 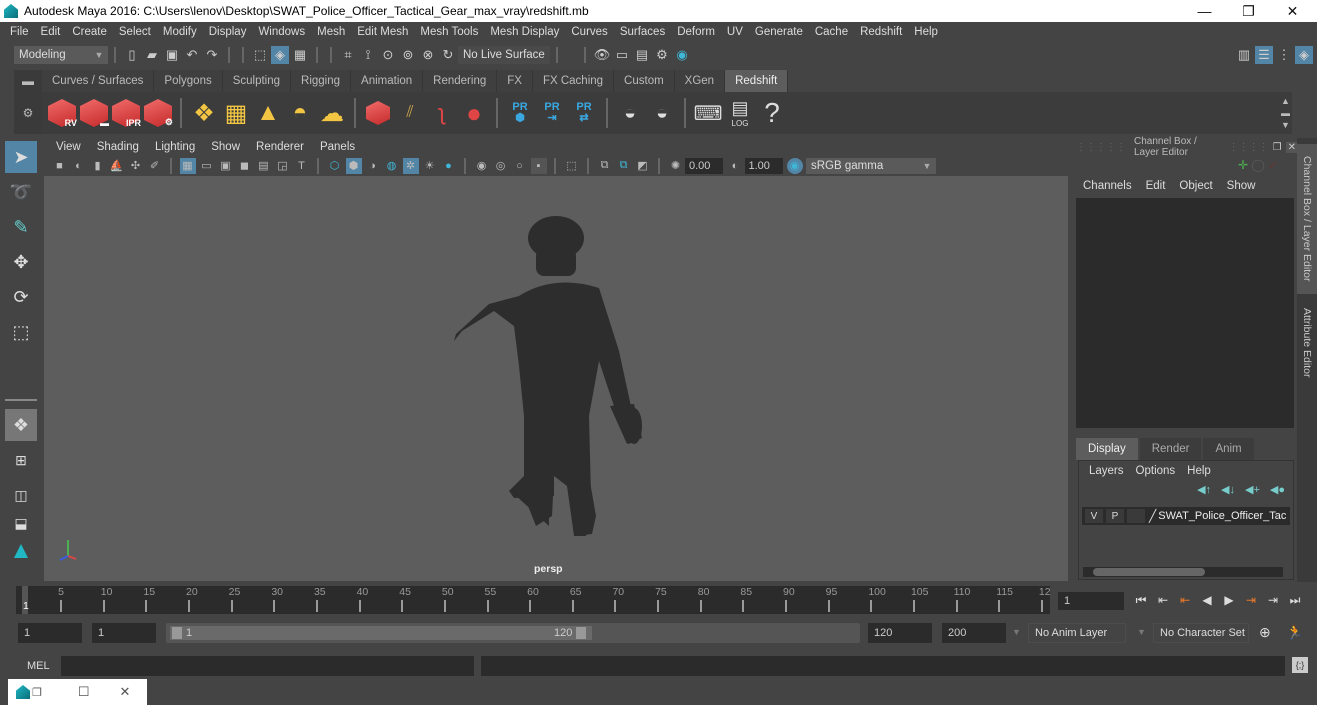 What do you see at coordinates (192, 55) in the screenshot?
I see `undo-icon: ↶` at bounding box center [192, 55].